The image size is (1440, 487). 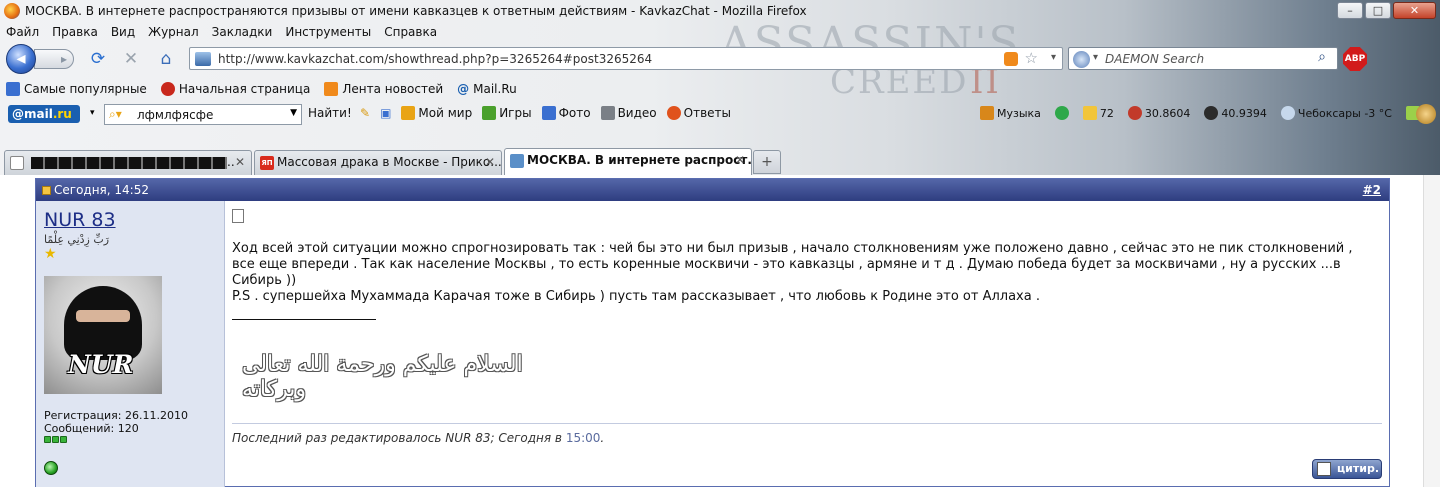 What do you see at coordinates (767, 162) in the screenshot?
I see `new-tab-button: +` at bounding box center [767, 162].